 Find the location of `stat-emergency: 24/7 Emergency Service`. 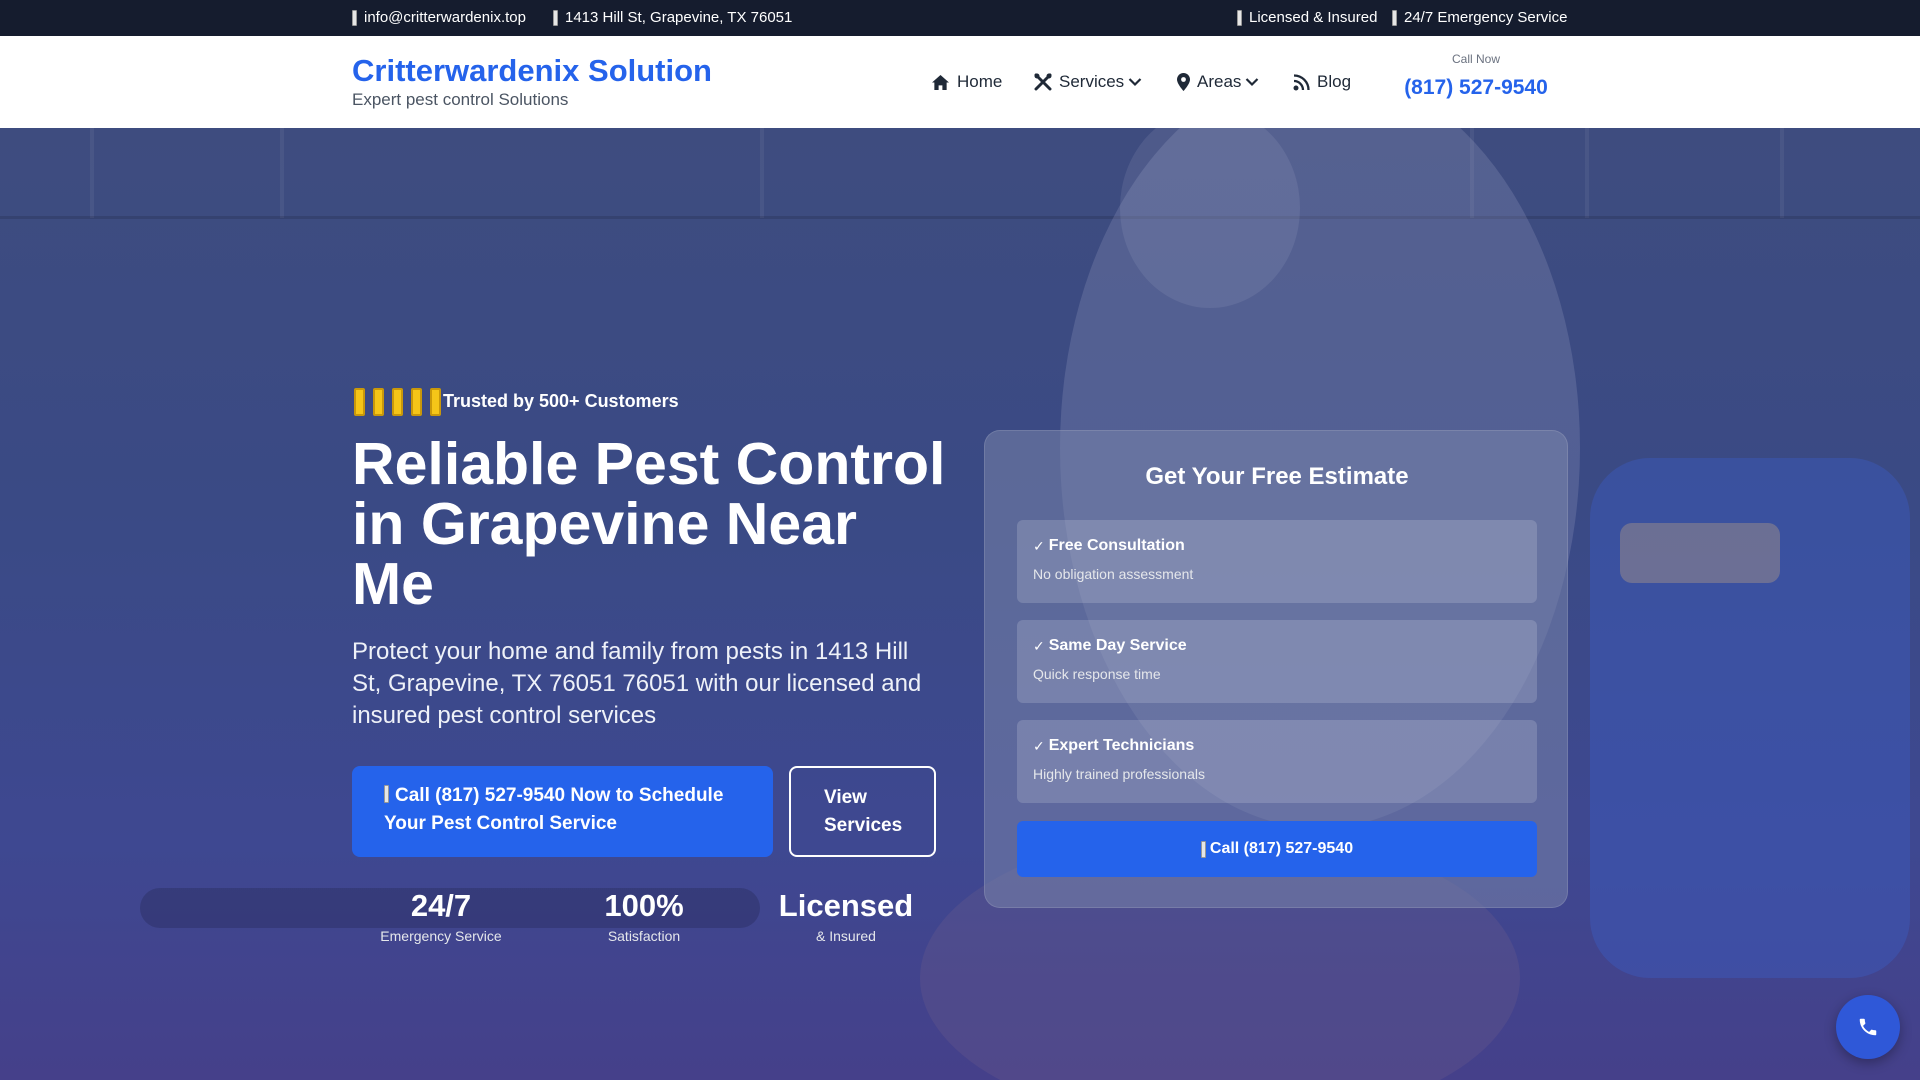

stat-emergency: 24/7 Emergency Service is located at coordinates (441, 916).